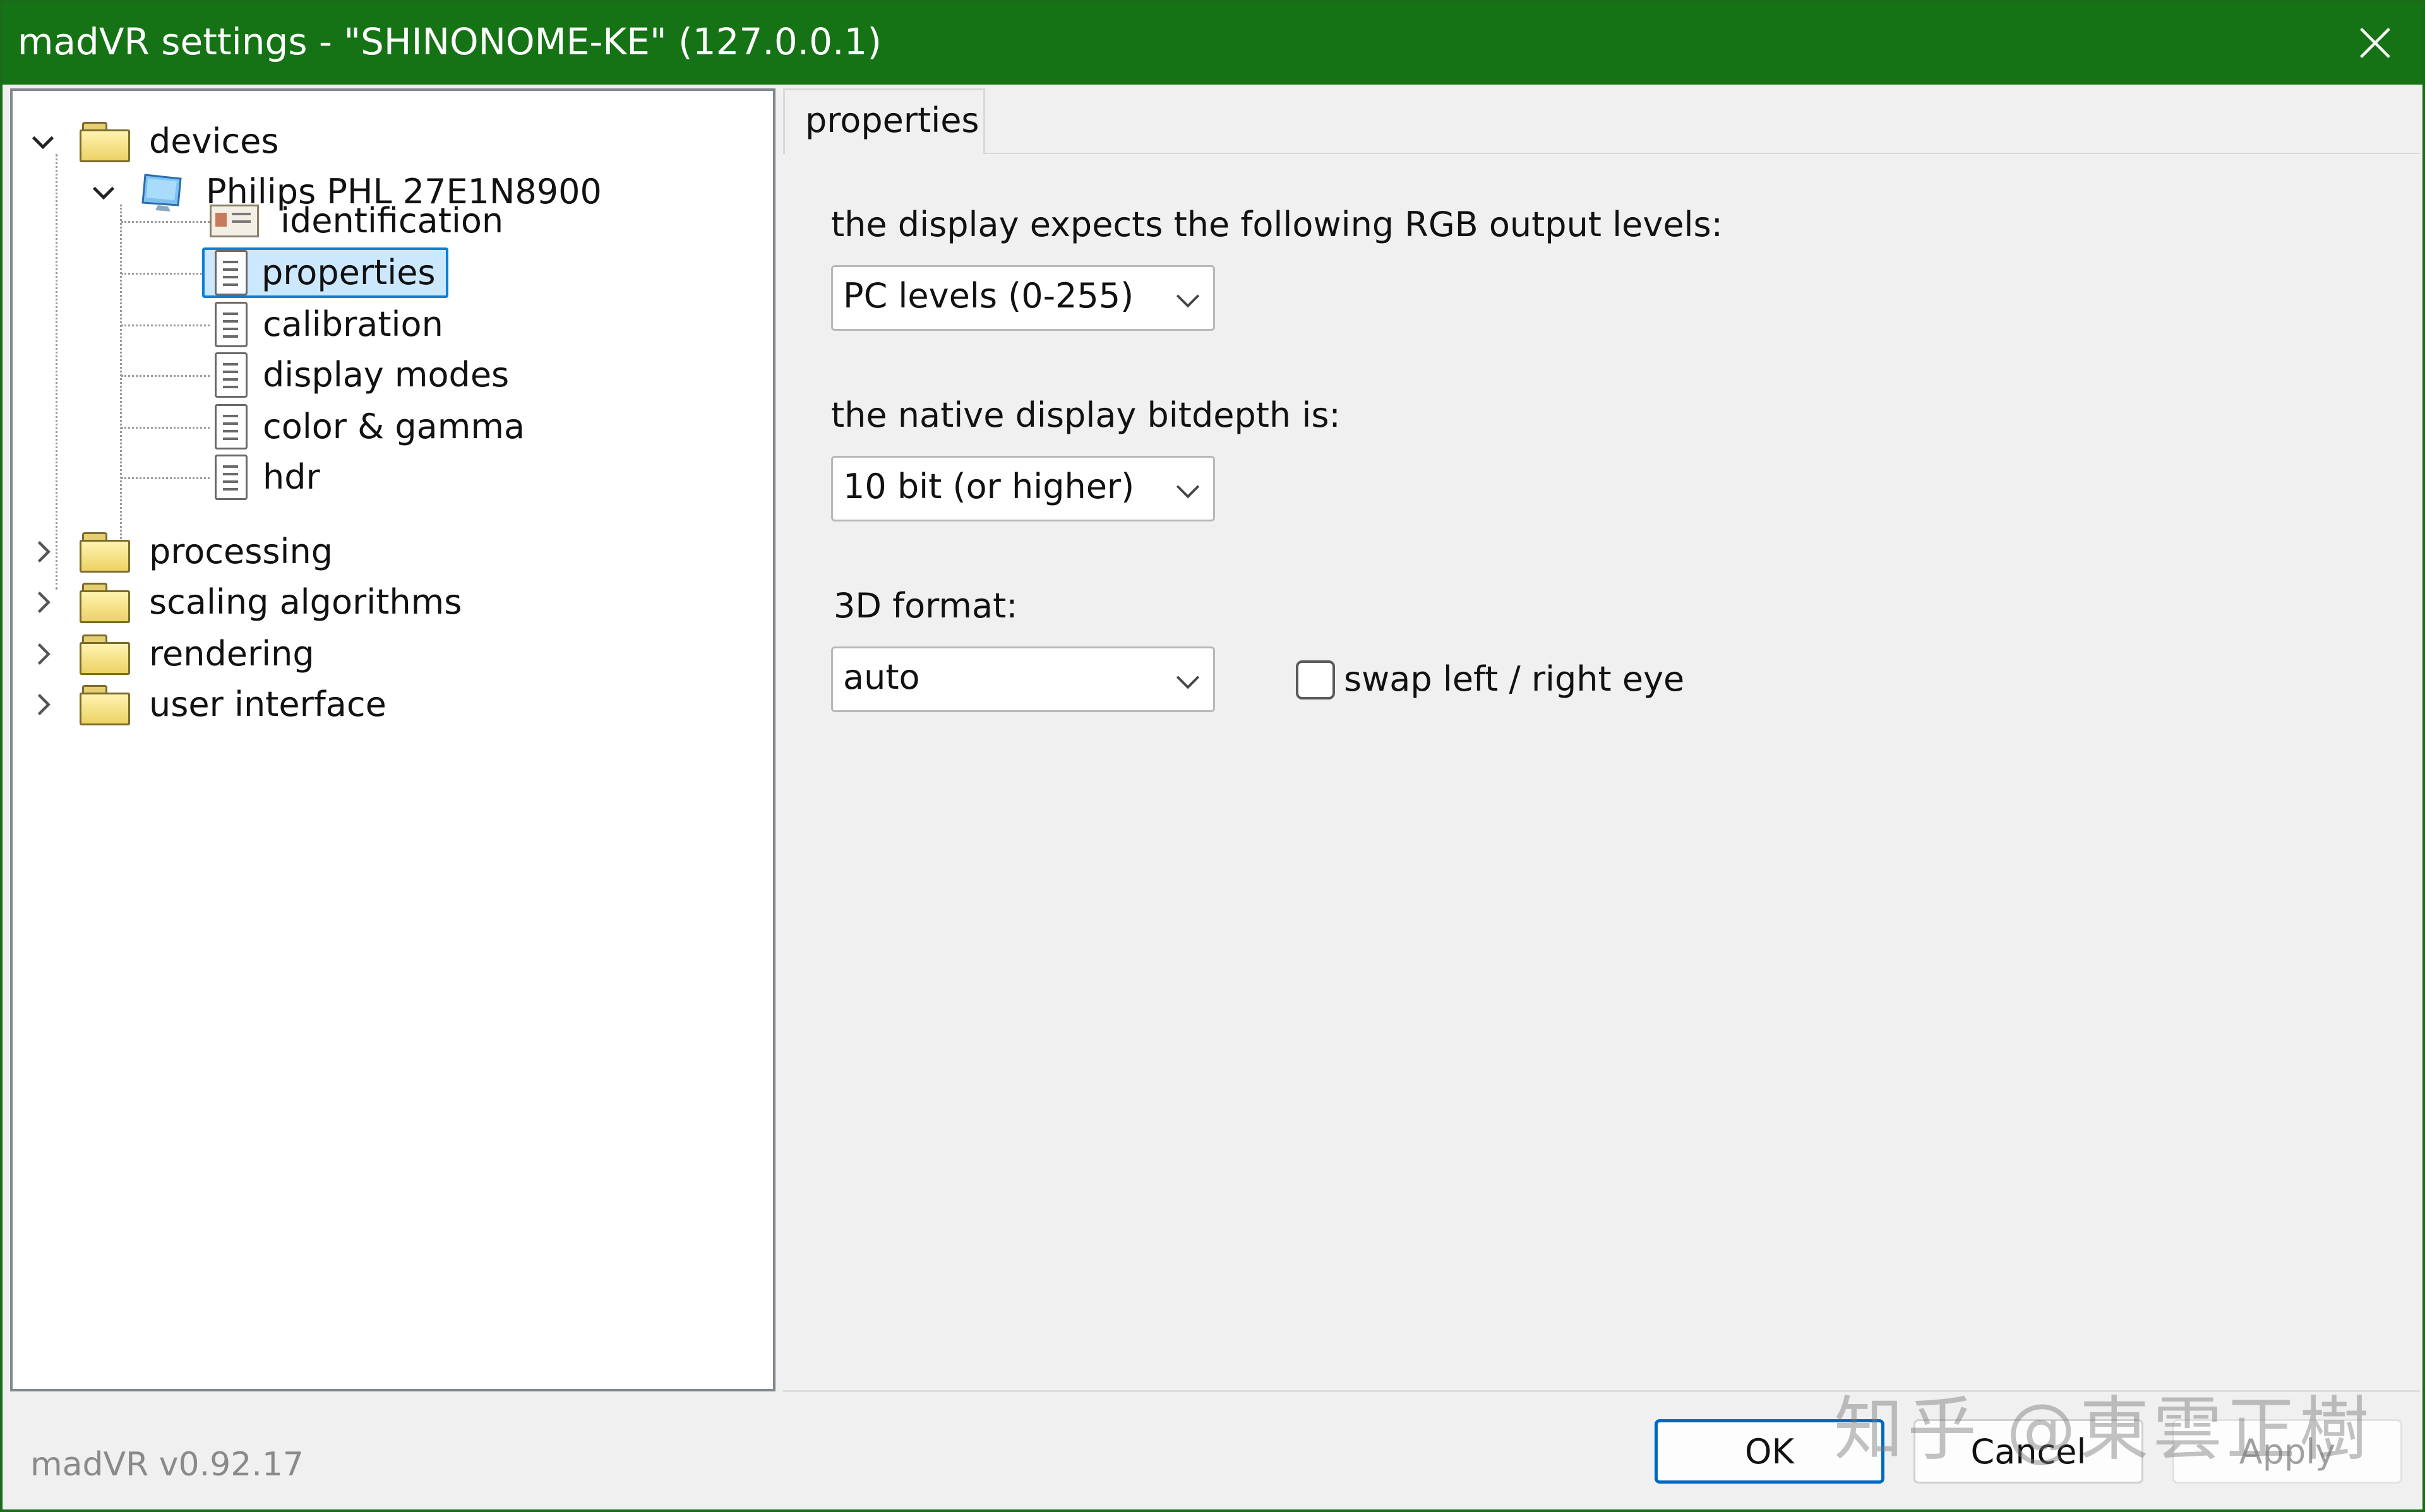 The height and width of the screenshot is (1512, 2425). I want to click on tree-item-label: properties, so click(348, 272).